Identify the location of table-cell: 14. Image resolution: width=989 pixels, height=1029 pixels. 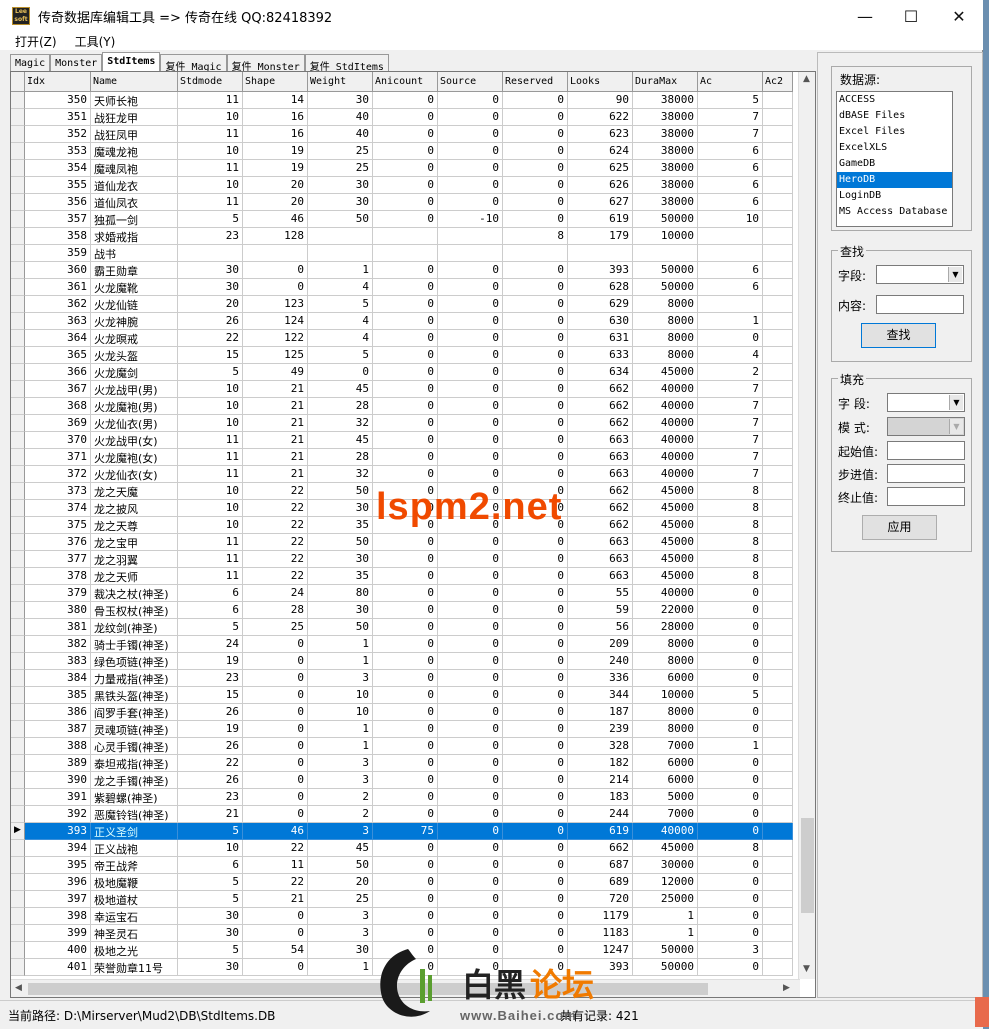
(275, 100).